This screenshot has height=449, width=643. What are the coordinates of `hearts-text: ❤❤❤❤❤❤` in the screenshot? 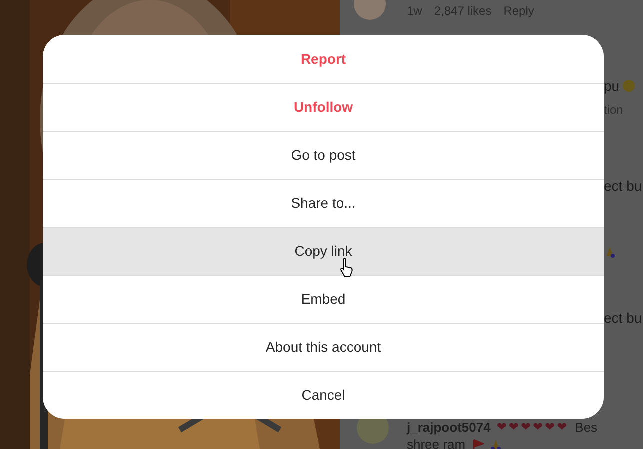 It's located at (533, 427).